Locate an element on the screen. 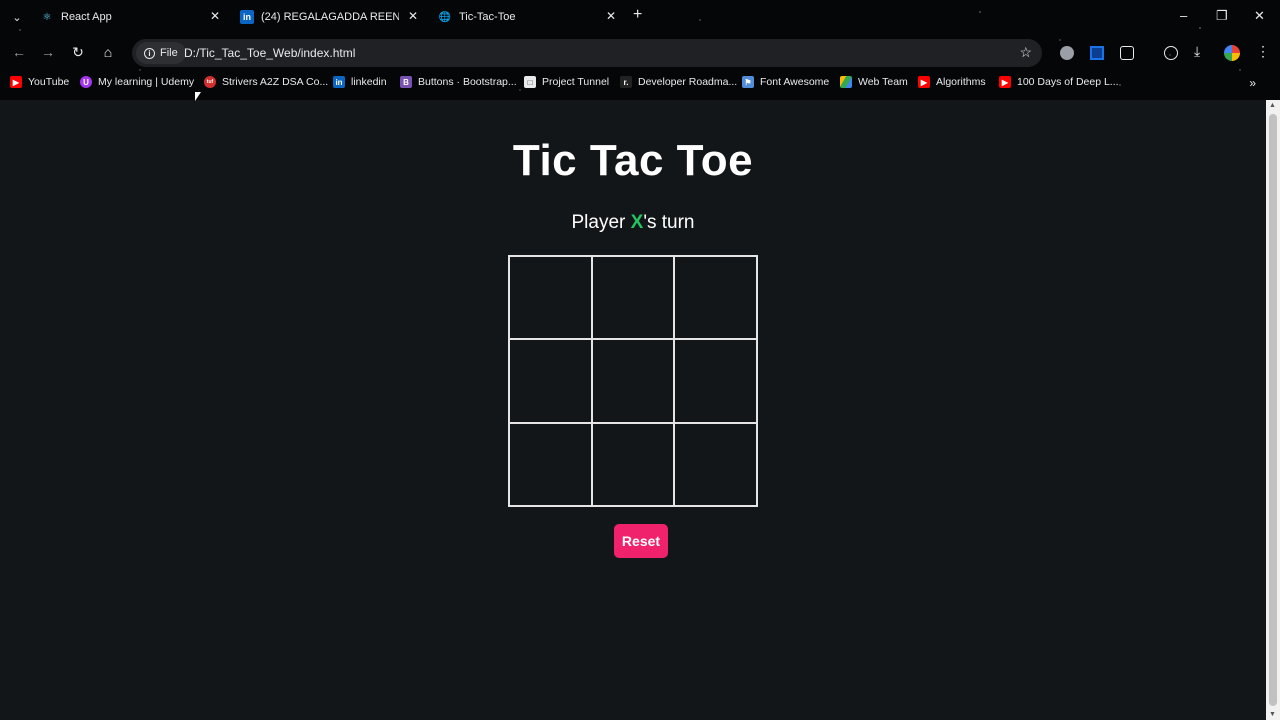 This screenshot has height=720, width=1280. forward-icon: → is located at coordinates (48, 52).